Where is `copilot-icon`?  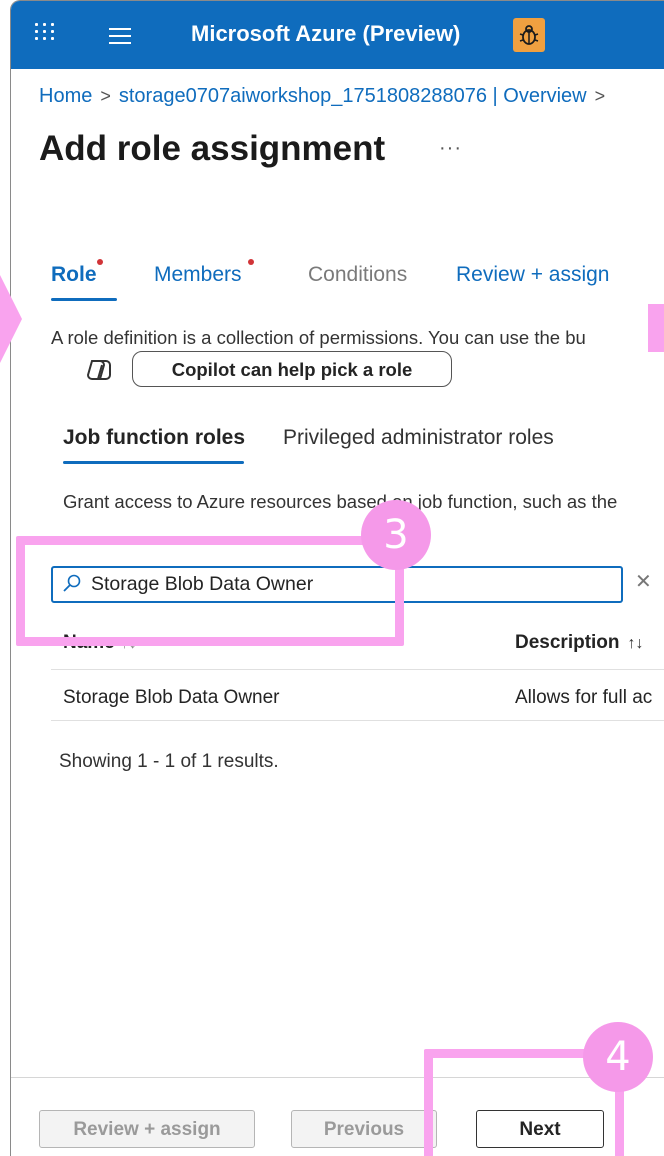 copilot-icon is located at coordinates (99, 372).